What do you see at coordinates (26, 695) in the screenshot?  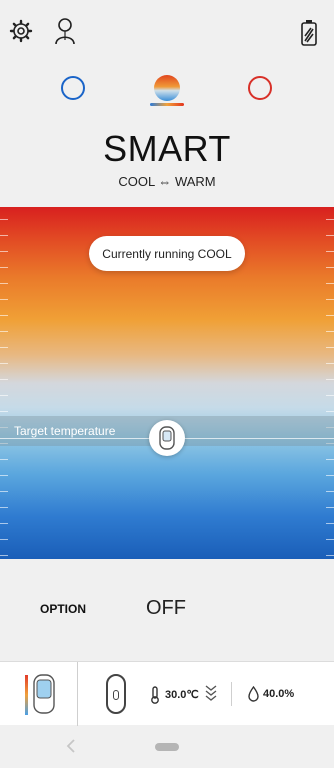 I see `color-scale-strip` at bounding box center [26, 695].